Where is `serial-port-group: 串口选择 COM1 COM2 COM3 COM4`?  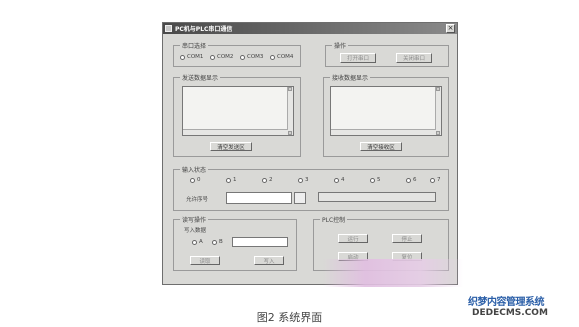 serial-port-group: 串口选择 COM1 COM2 COM3 COM4 is located at coordinates (237, 54).